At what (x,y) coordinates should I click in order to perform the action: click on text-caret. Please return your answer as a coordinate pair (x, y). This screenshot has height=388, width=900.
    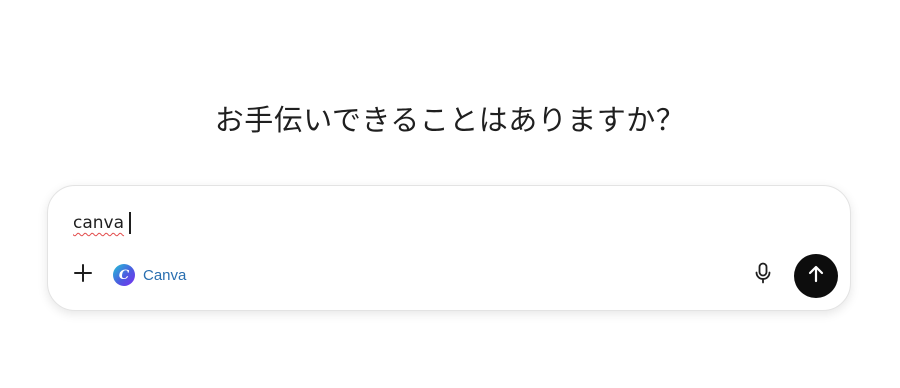
    Looking at the image, I should click on (130, 223).